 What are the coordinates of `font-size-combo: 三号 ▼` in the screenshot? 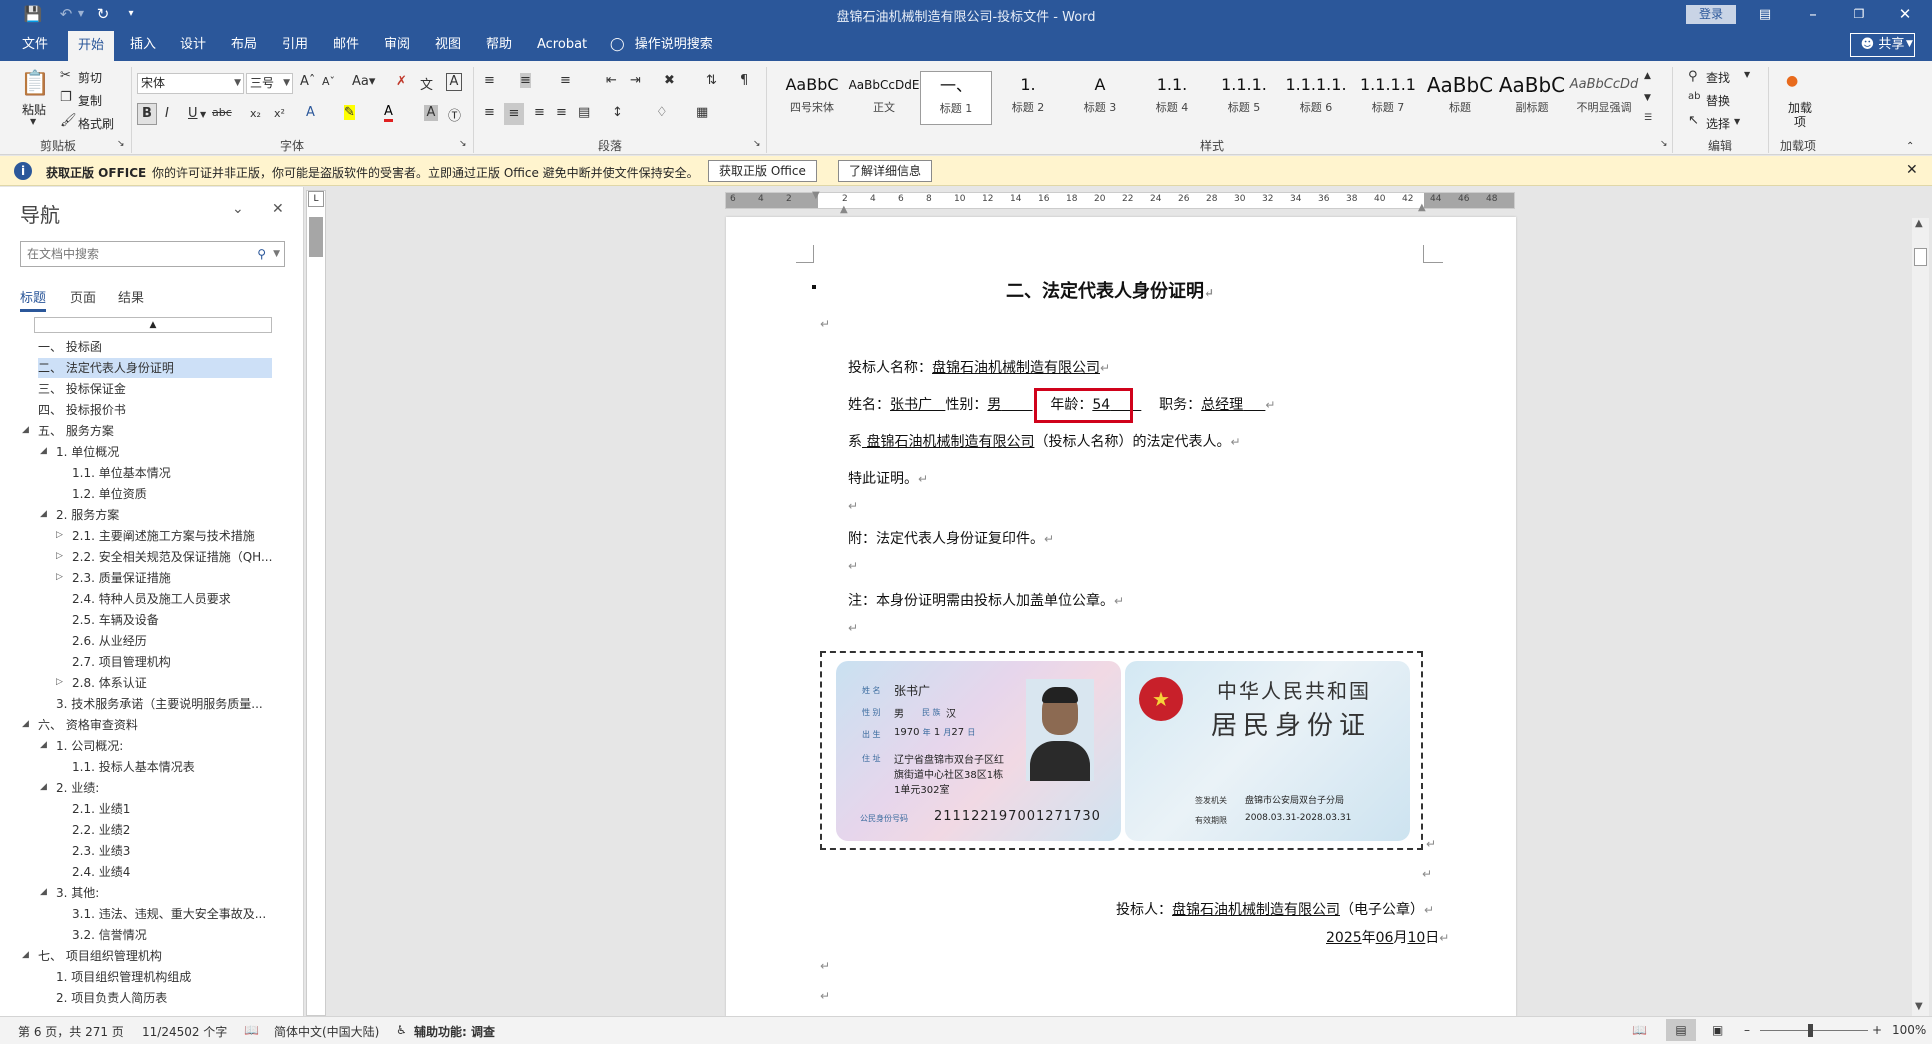 It's located at (269, 83).